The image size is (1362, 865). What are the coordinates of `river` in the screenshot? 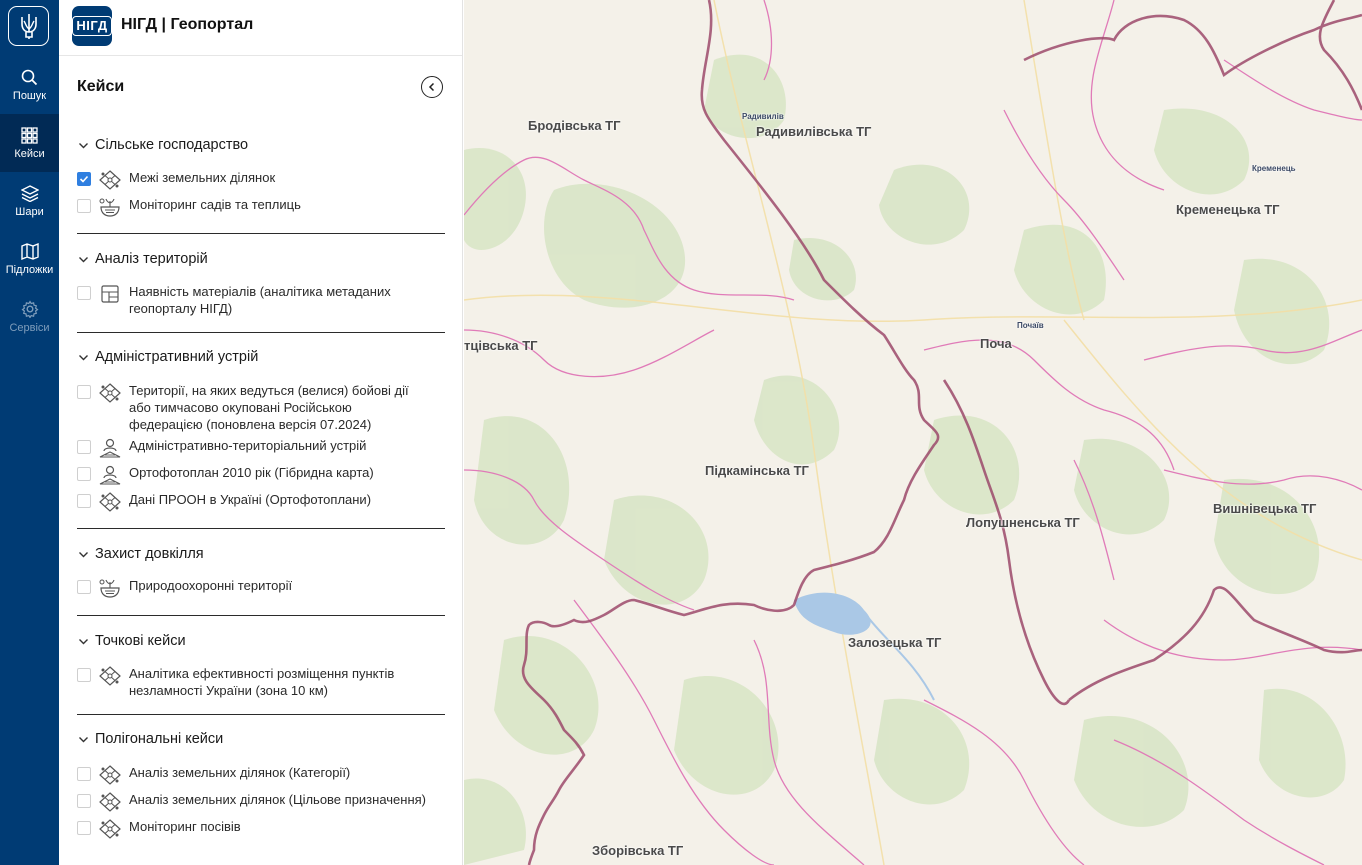 It's located at (899, 656).